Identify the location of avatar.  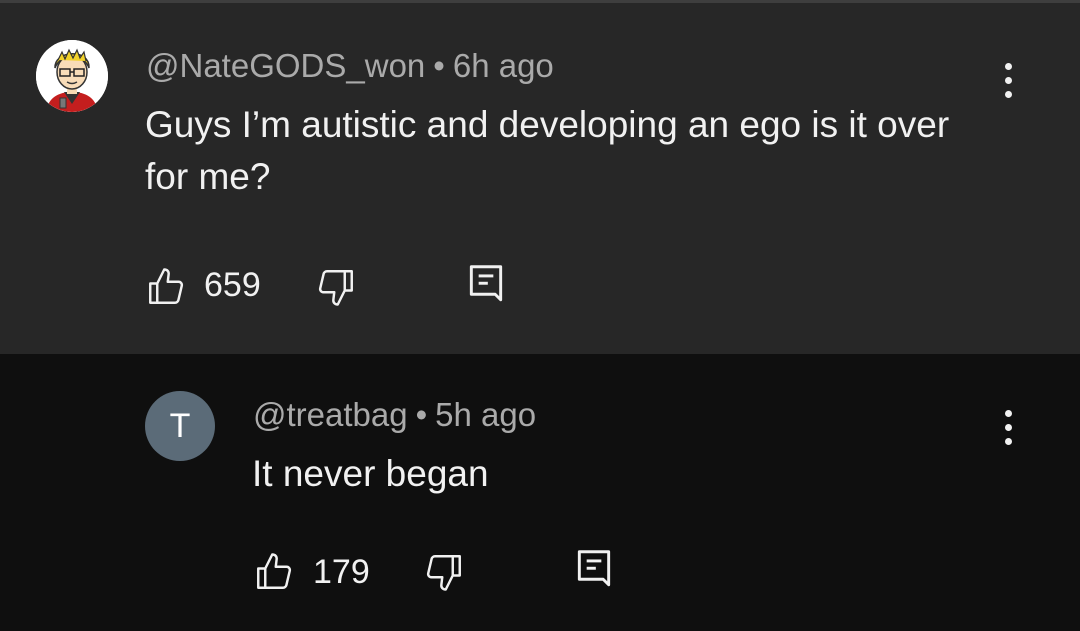
(72, 76).